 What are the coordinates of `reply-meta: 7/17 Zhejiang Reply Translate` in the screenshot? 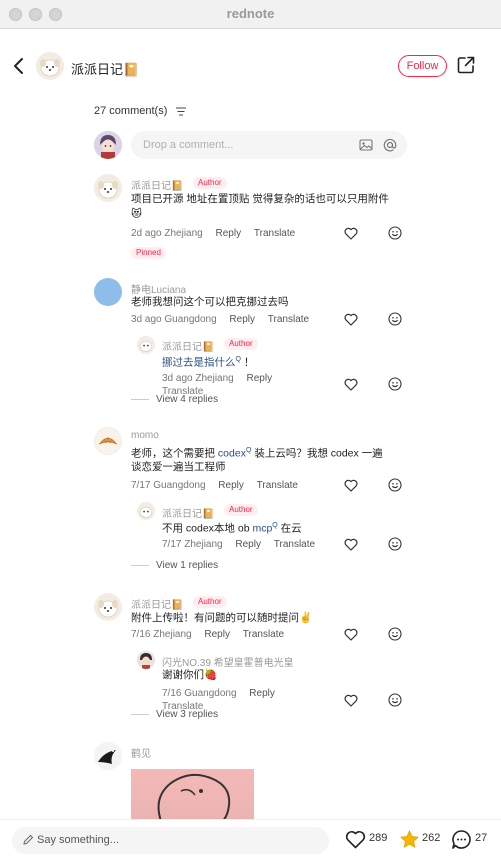 It's located at (238, 544).